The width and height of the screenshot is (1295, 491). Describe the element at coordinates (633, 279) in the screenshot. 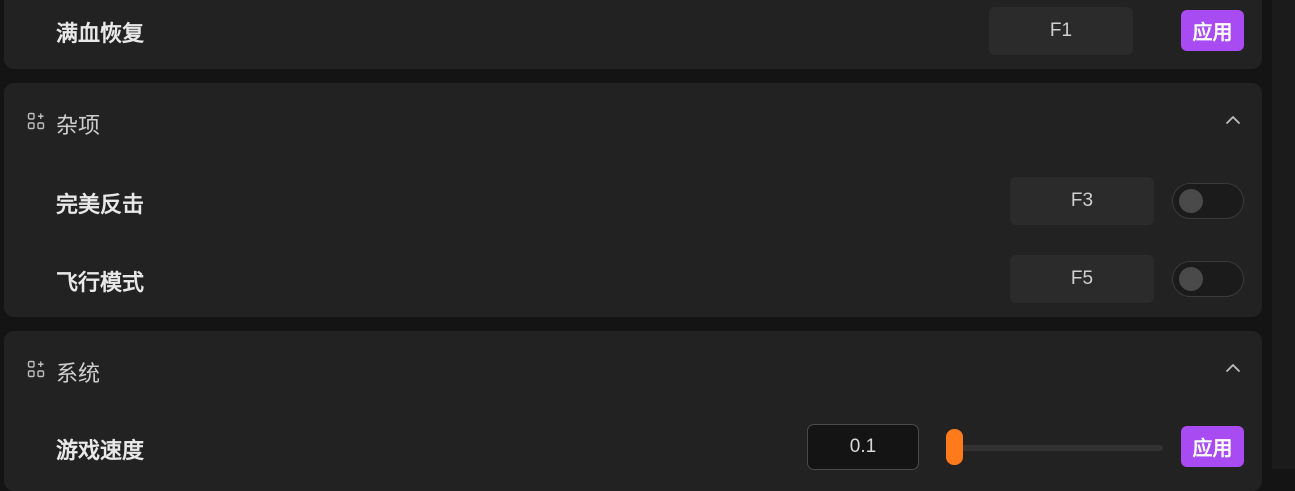

I see `list-item: 飞行模式 F5` at that location.